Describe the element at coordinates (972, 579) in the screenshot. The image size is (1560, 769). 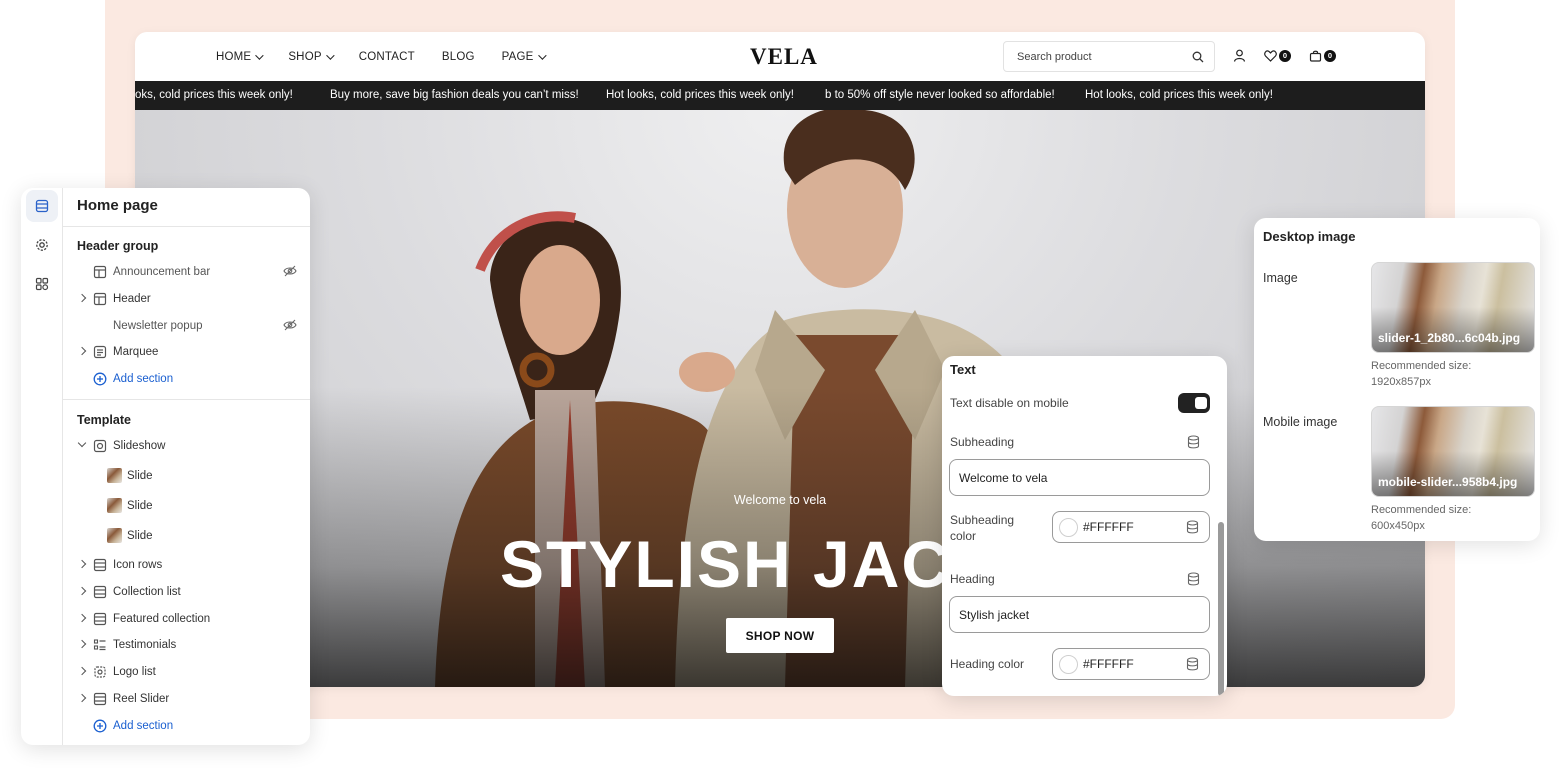
I see `heading-label: Heading` at that location.